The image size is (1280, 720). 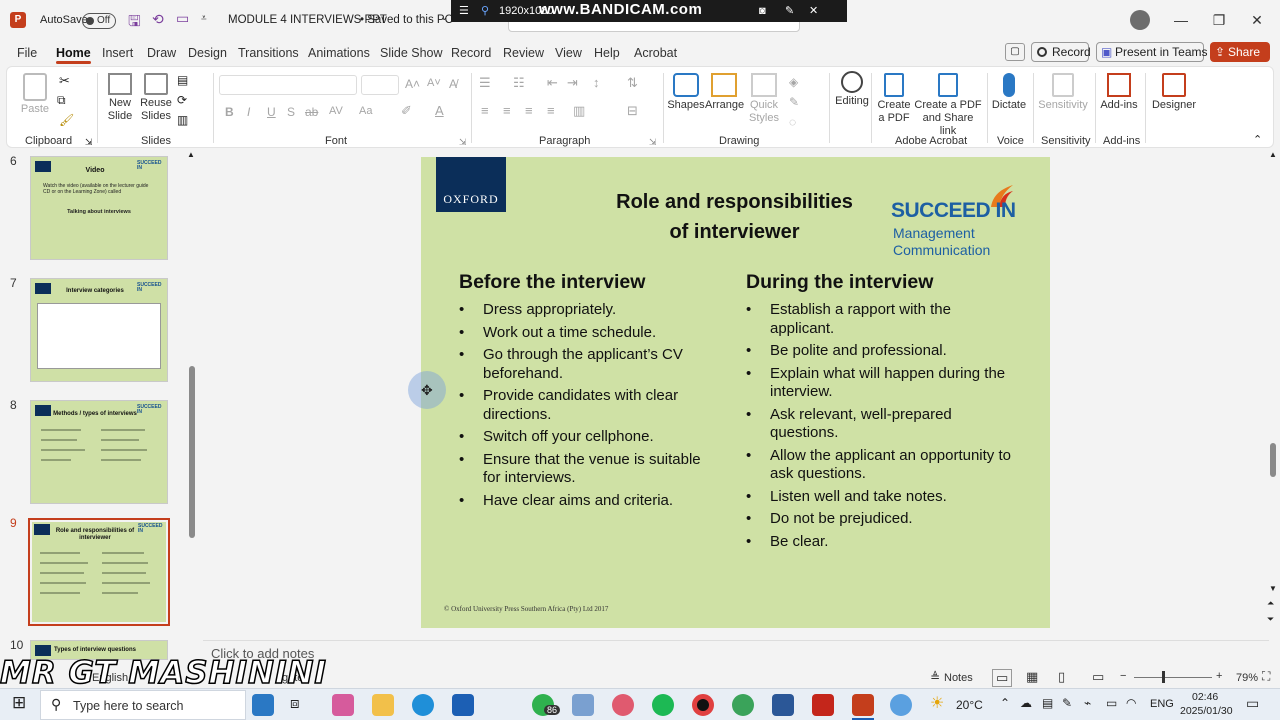 I want to click on tray-icon: ▤, so click(x=1047, y=703).